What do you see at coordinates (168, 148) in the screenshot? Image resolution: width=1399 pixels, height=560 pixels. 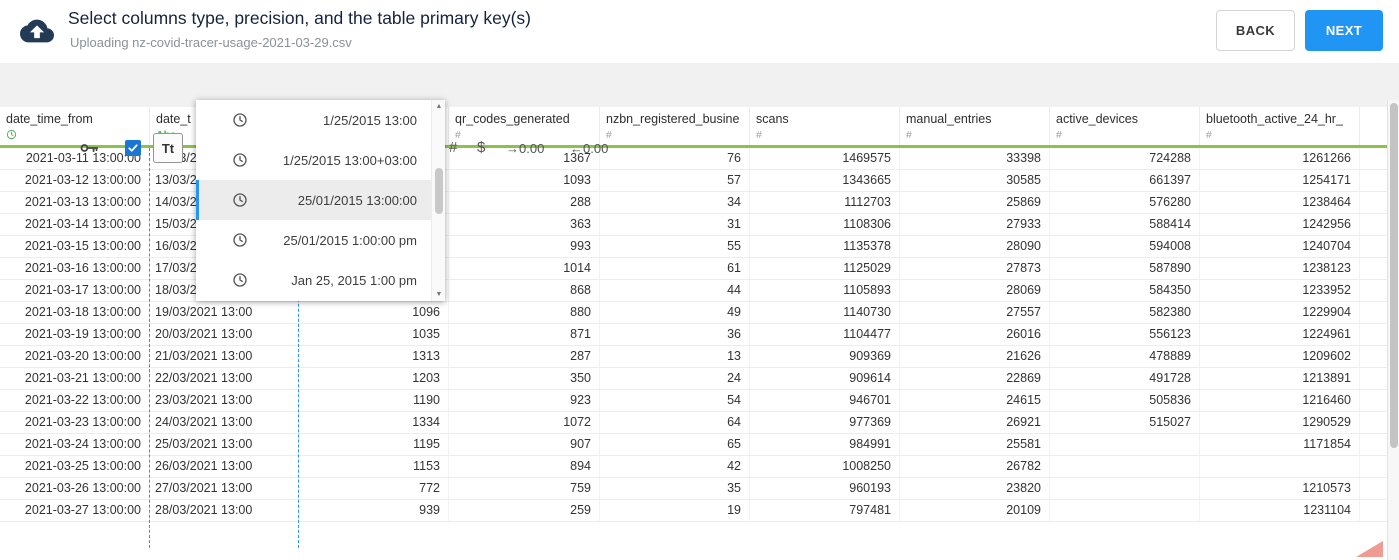 I see `text-type-button: Tt` at bounding box center [168, 148].